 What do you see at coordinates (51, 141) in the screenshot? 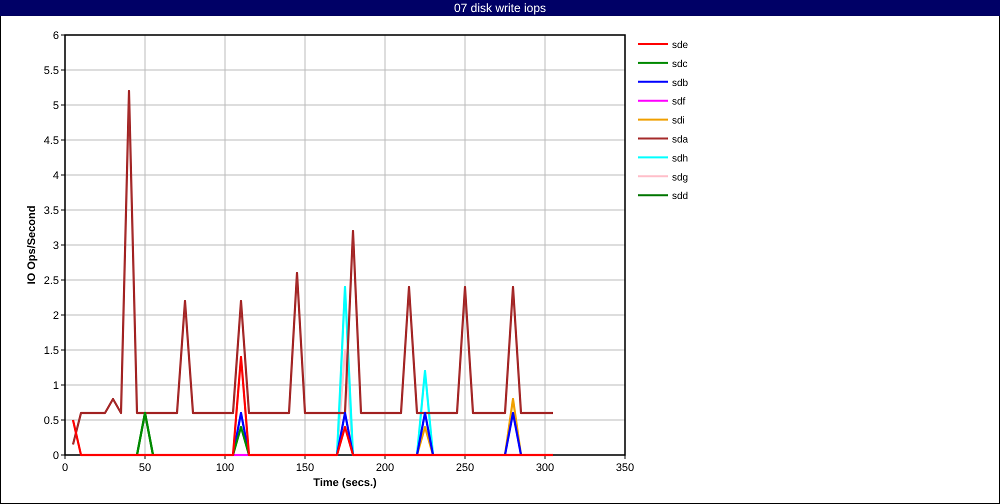
I see `tick-label: 4.5` at bounding box center [51, 141].